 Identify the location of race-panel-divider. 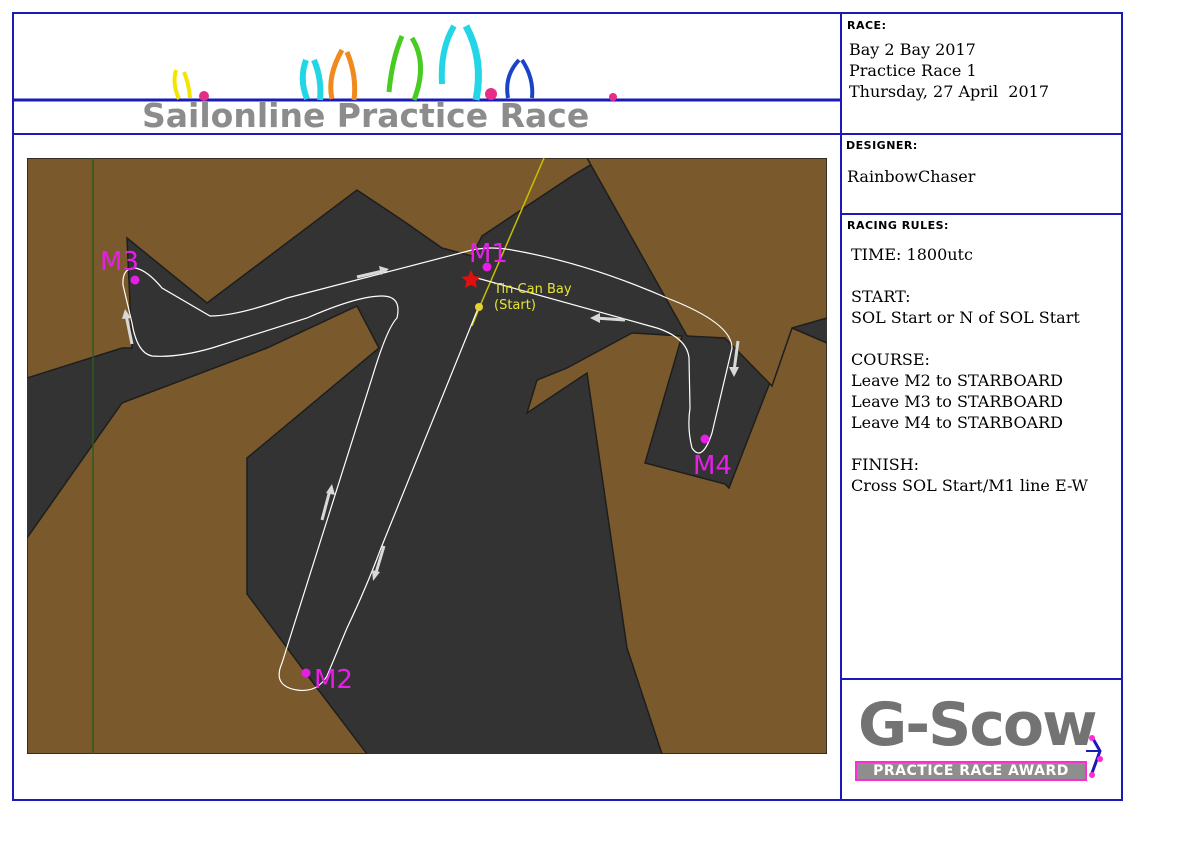
(981, 134).